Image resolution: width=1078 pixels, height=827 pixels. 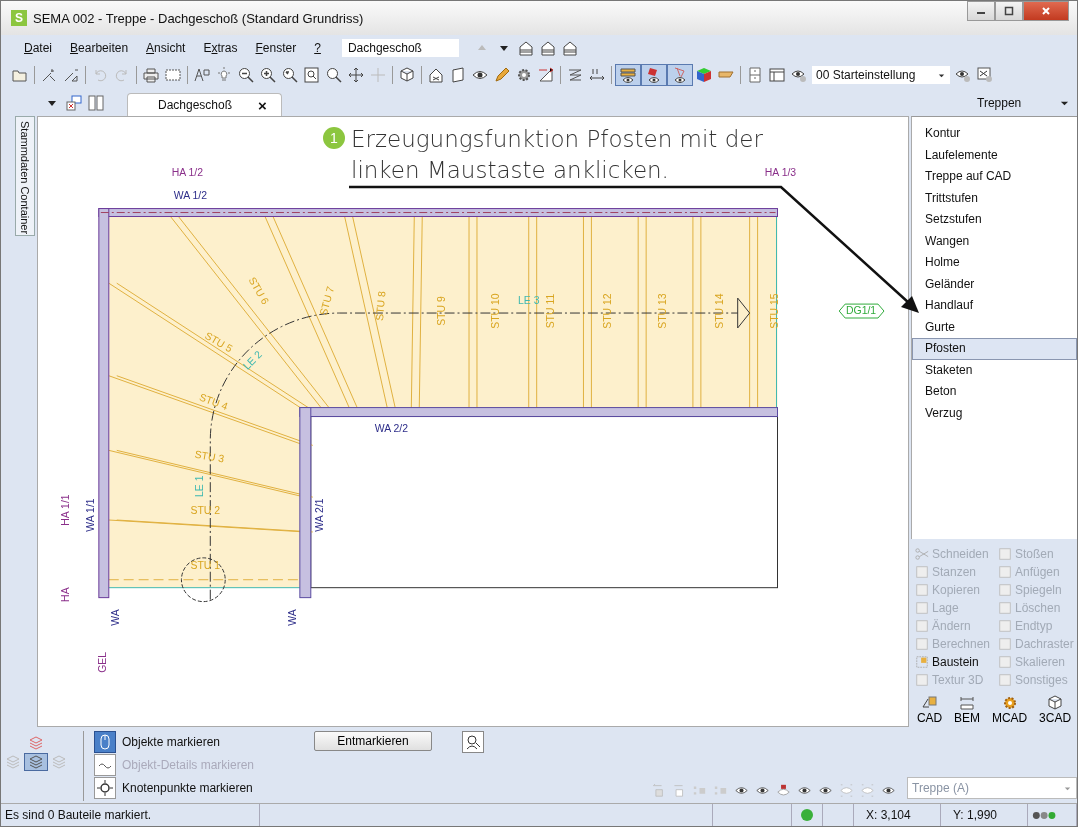 I want to click on window-icon, so click(x=777, y=75).